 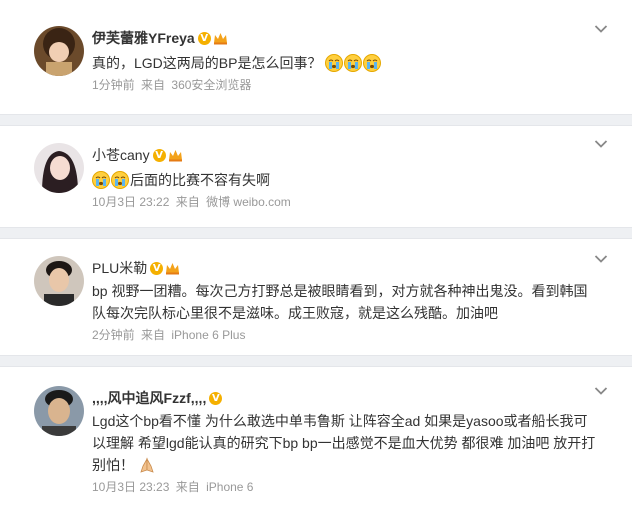 What do you see at coordinates (344, 335) in the screenshot?
I see `post-meta: 2分钟前 来自 iPhone 6 Plus` at bounding box center [344, 335].